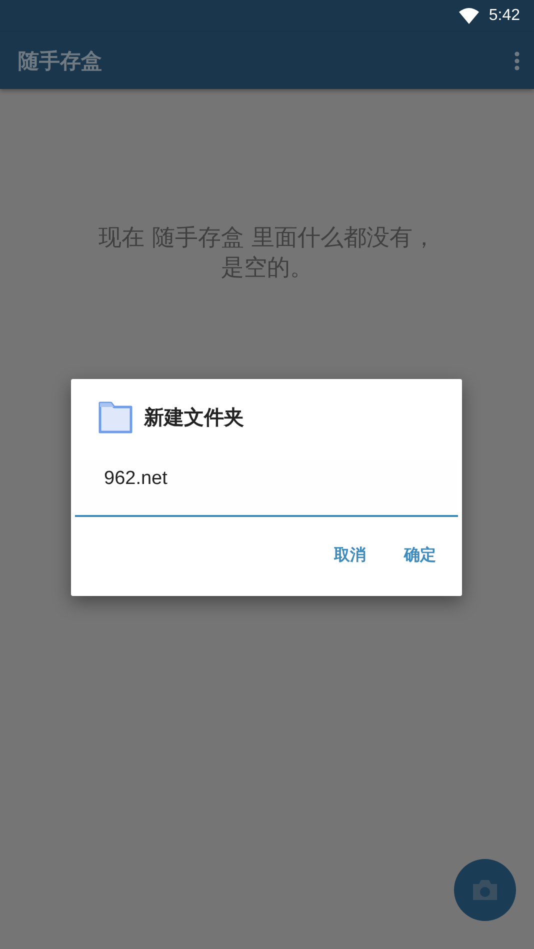 This screenshot has height=949, width=534. What do you see at coordinates (264, 479) in the screenshot?
I see `folder-name-input: 962.net` at bounding box center [264, 479].